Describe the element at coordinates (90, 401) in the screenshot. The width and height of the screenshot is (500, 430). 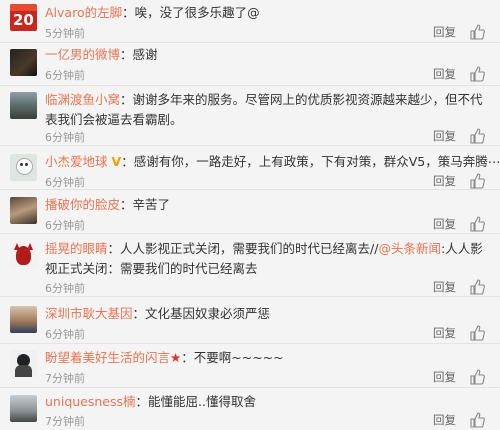
I see `comment-username: uniquesness楠` at that location.